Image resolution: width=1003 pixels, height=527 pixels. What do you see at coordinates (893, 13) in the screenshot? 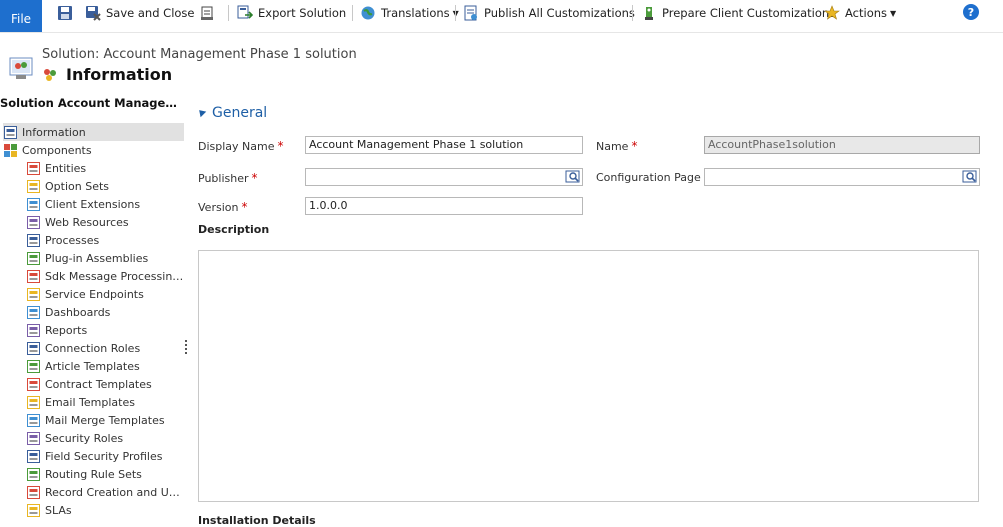
I see `chevron-down-icon: ▼` at bounding box center [893, 13].